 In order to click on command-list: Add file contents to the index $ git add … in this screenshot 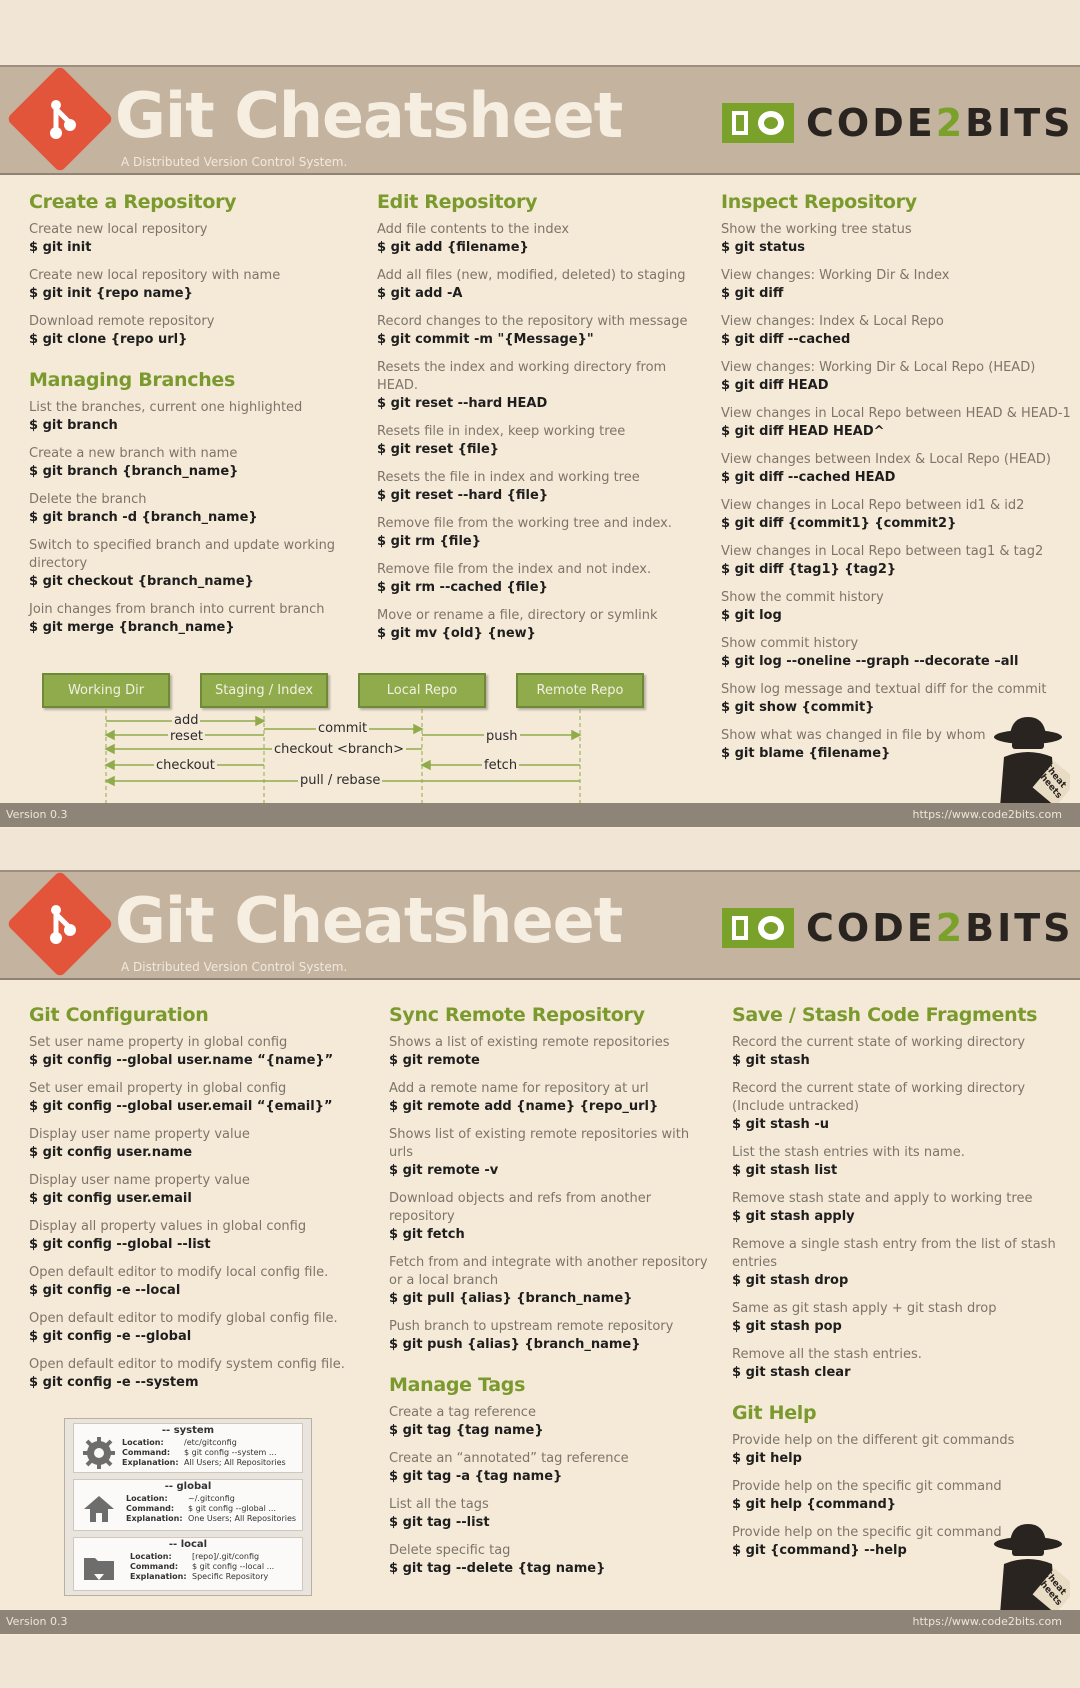, I will do `click(542, 432)`.